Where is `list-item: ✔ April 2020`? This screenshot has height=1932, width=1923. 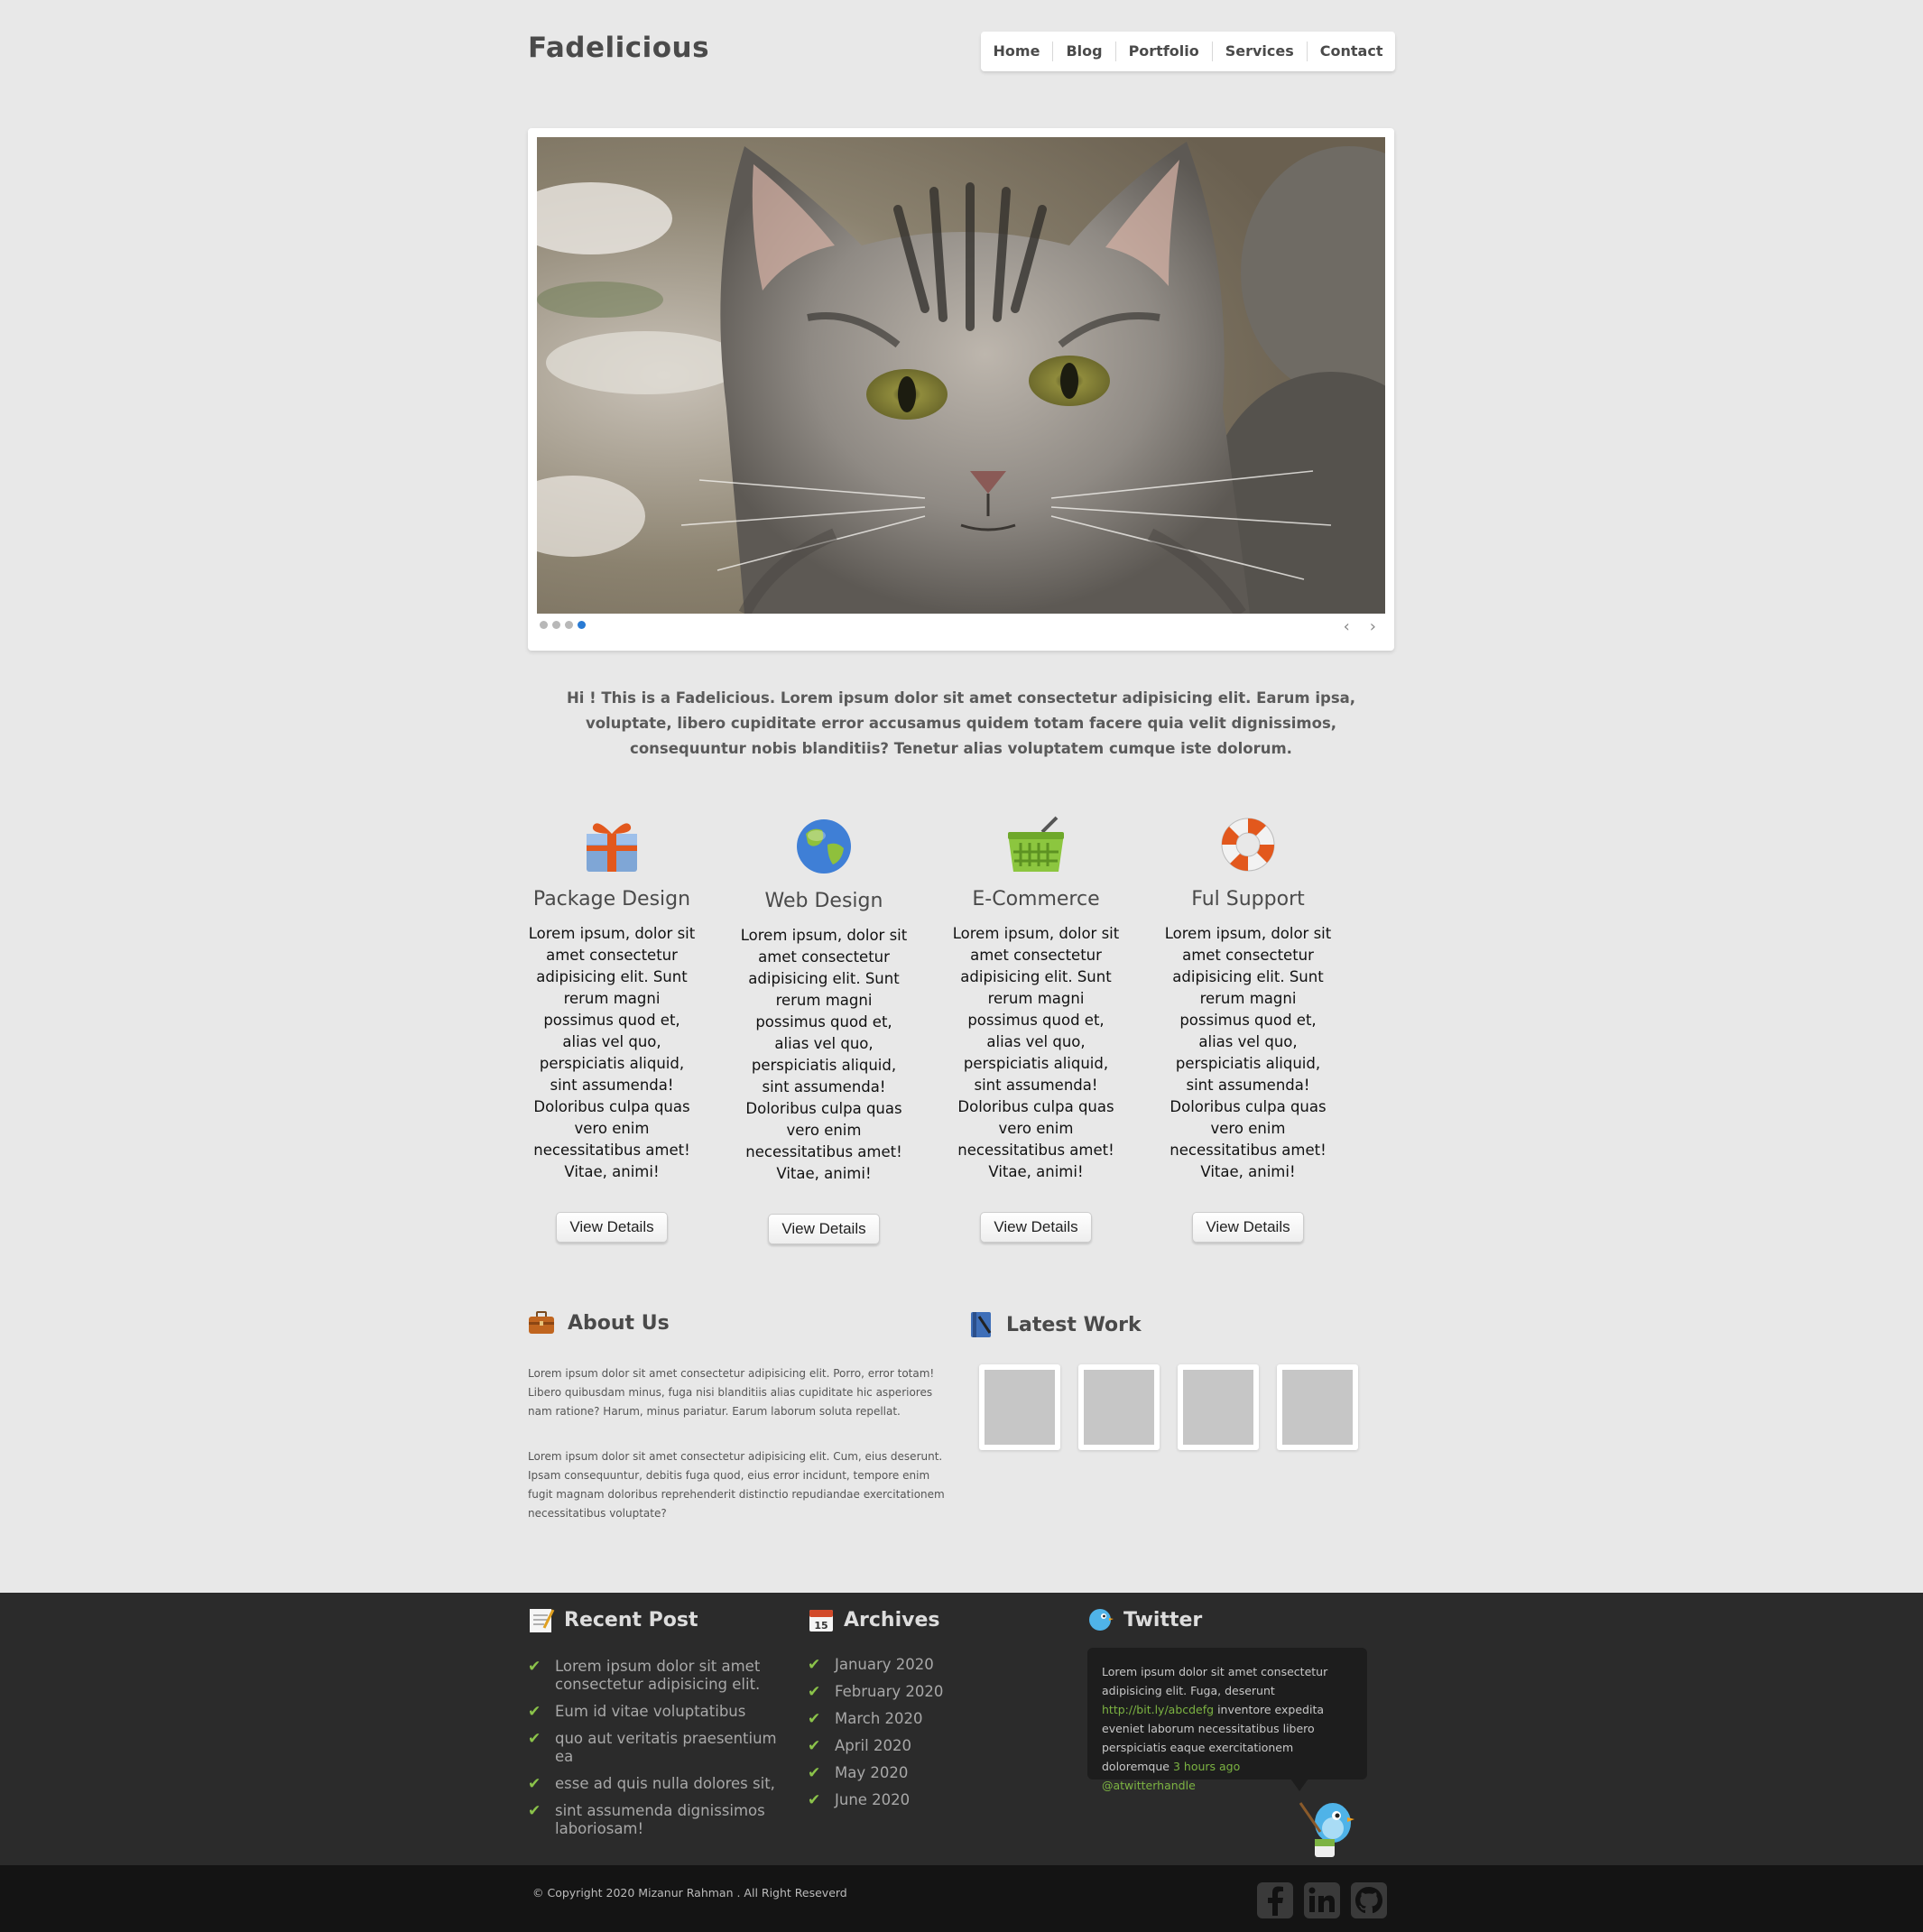 list-item: ✔ April 2020 is located at coordinates (920, 1746).